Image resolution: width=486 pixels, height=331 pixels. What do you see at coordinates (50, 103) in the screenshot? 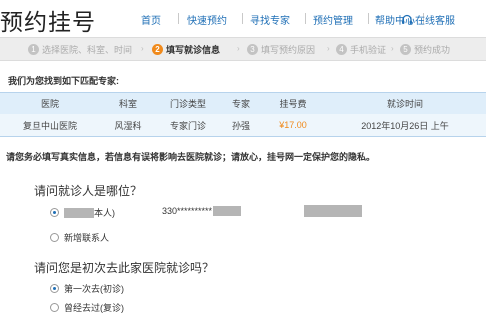
I see `col-hospital: 医院` at bounding box center [50, 103].